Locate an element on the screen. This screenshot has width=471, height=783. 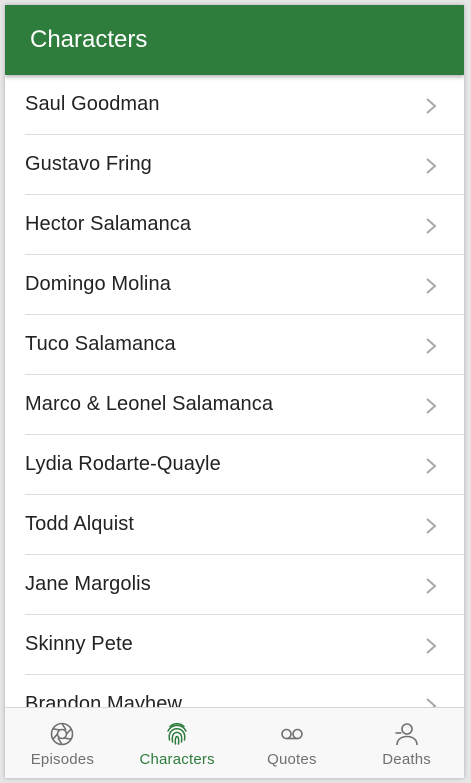
tab-label: Quotes is located at coordinates (292, 759).